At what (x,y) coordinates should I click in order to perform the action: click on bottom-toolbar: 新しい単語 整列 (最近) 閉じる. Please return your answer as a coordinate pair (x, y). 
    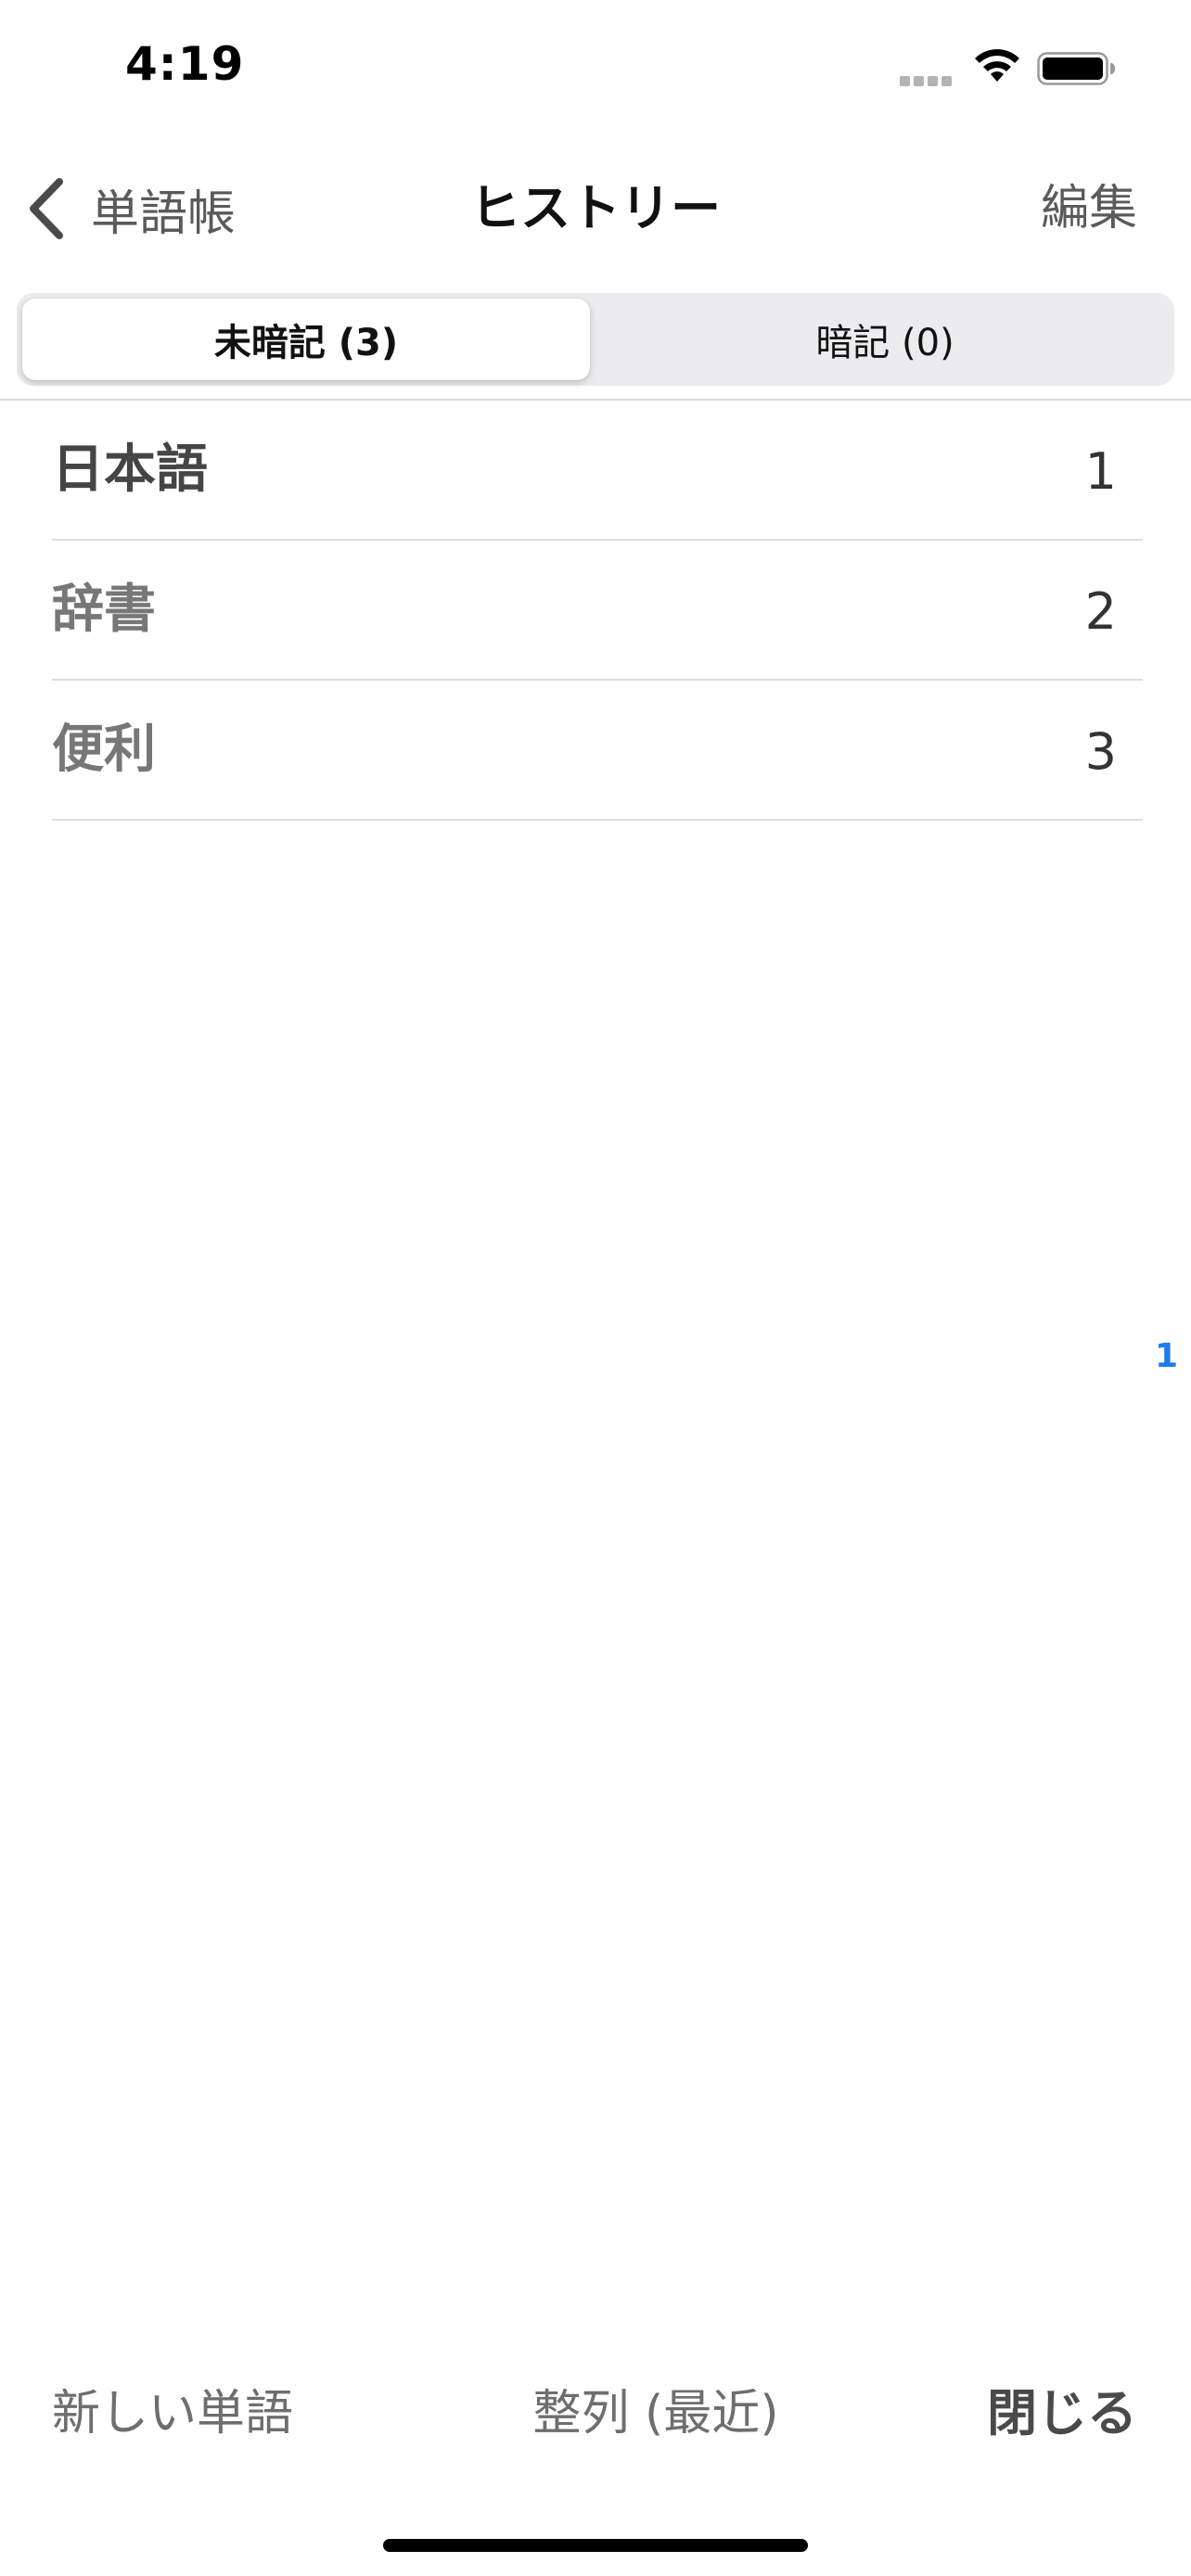
    Looking at the image, I should click on (595, 2413).